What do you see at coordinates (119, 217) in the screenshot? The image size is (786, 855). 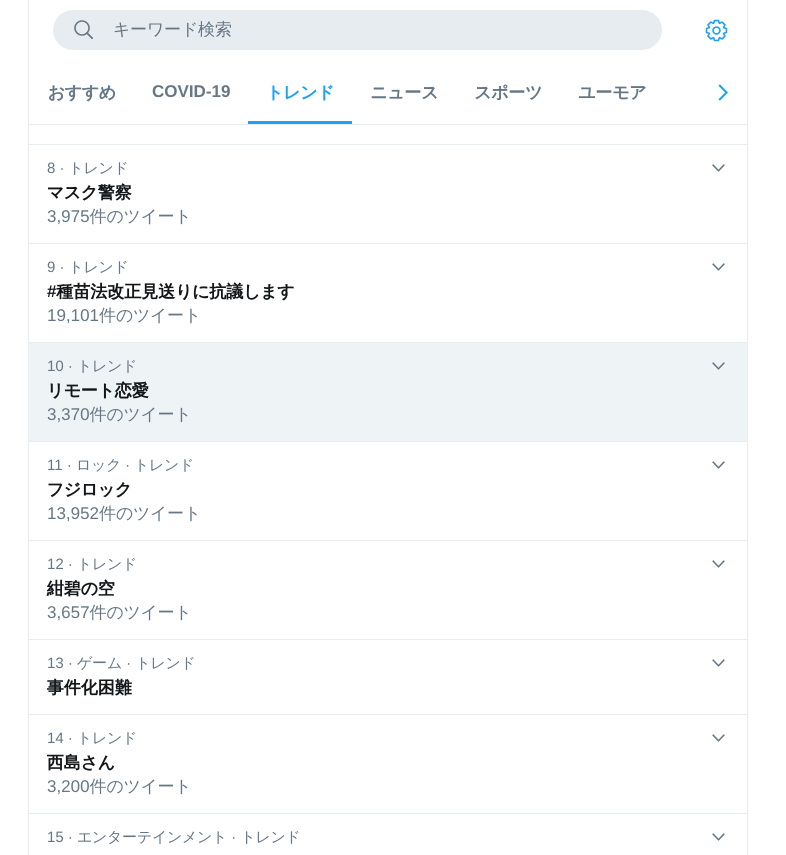 I see `tweet-count: 3,975件のツイート` at bounding box center [119, 217].